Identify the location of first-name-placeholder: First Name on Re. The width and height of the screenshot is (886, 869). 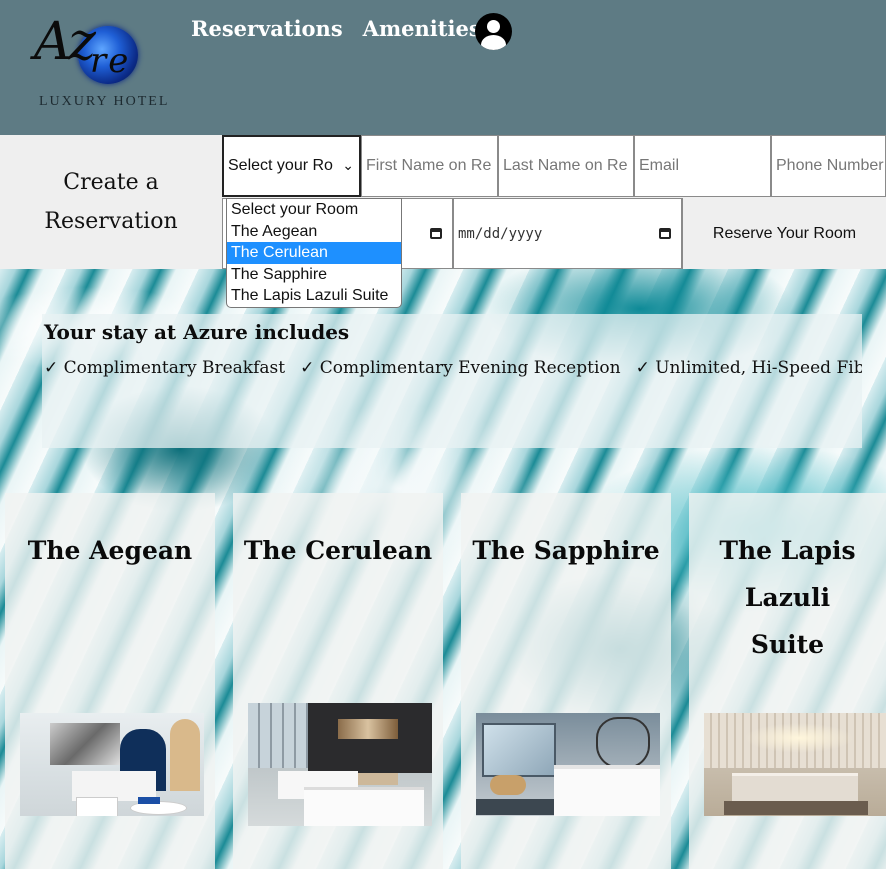
(429, 165).